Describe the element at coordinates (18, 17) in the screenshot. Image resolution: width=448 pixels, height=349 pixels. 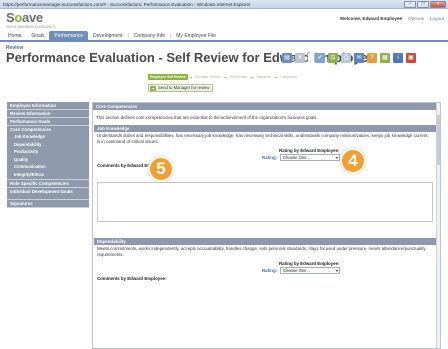
I see `logo-o: o` at that location.